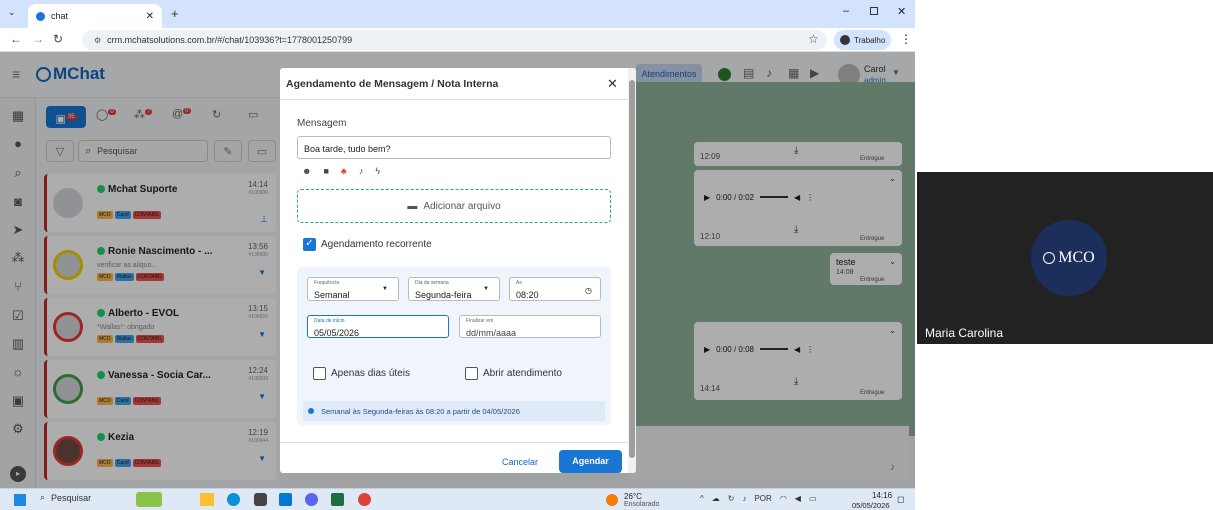 The width and height of the screenshot is (1213, 510). I want to click on quick-reply-icon: ϟ, so click(377, 171).